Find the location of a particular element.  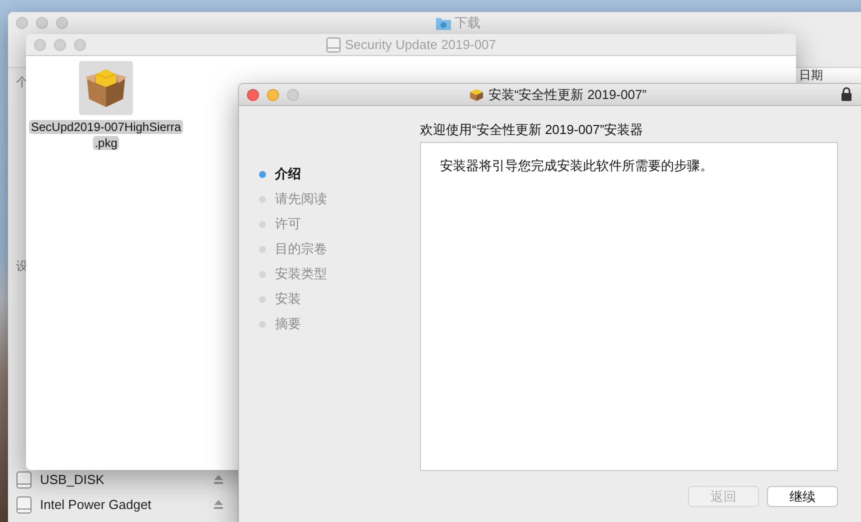

sidebar-item: Intel Power Gadget is located at coordinates (126, 504).